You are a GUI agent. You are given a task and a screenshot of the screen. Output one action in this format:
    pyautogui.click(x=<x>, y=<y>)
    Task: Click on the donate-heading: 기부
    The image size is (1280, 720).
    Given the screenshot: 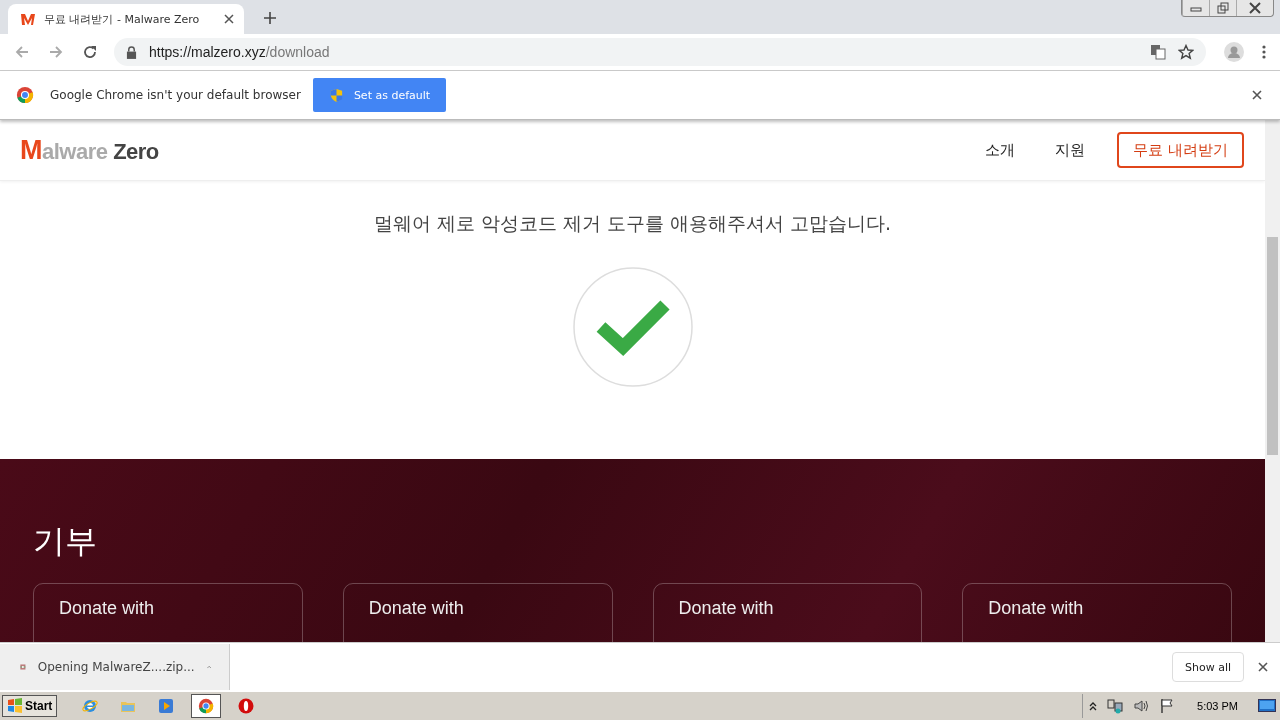 What is the action you would take?
    pyautogui.click(x=65, y=541)
    